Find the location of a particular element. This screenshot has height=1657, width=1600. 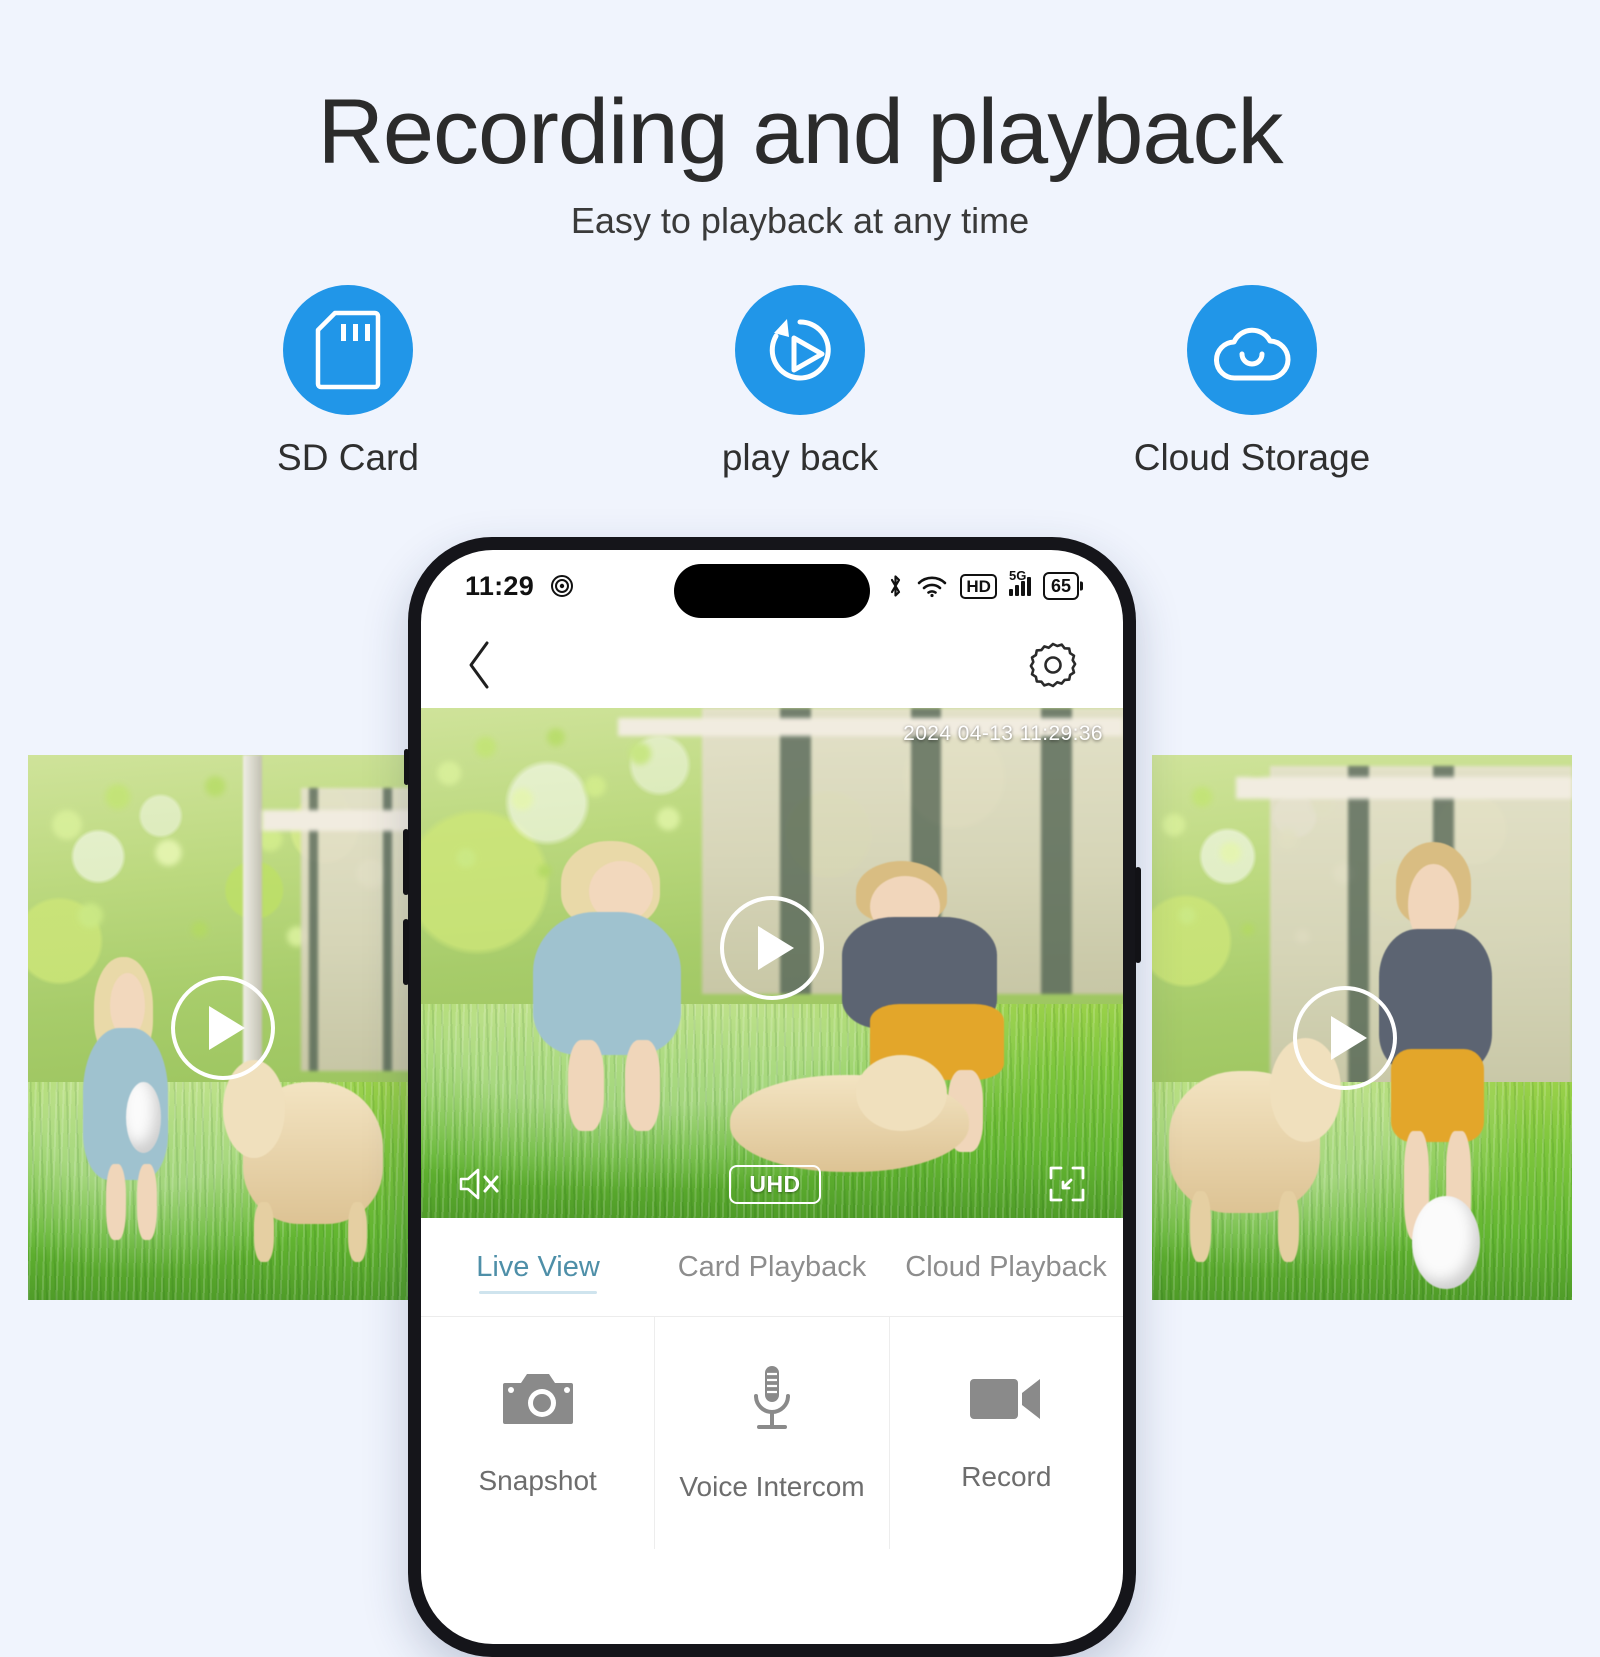

page-title: Recording and playback is located at coordinates (800, 132).